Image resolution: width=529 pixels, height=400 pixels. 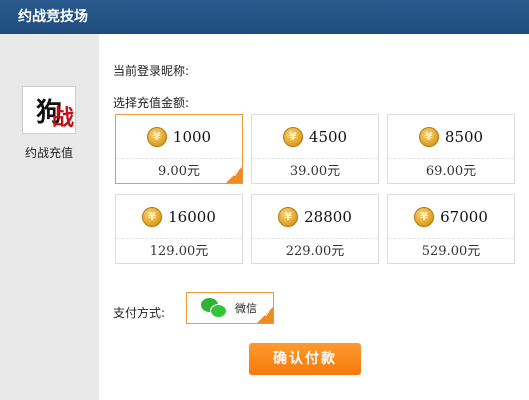 What do you see at coordinates (139, 313) in the screenshot?
I see `payment-label: 支付方式:` at bounding box center [139, 313].